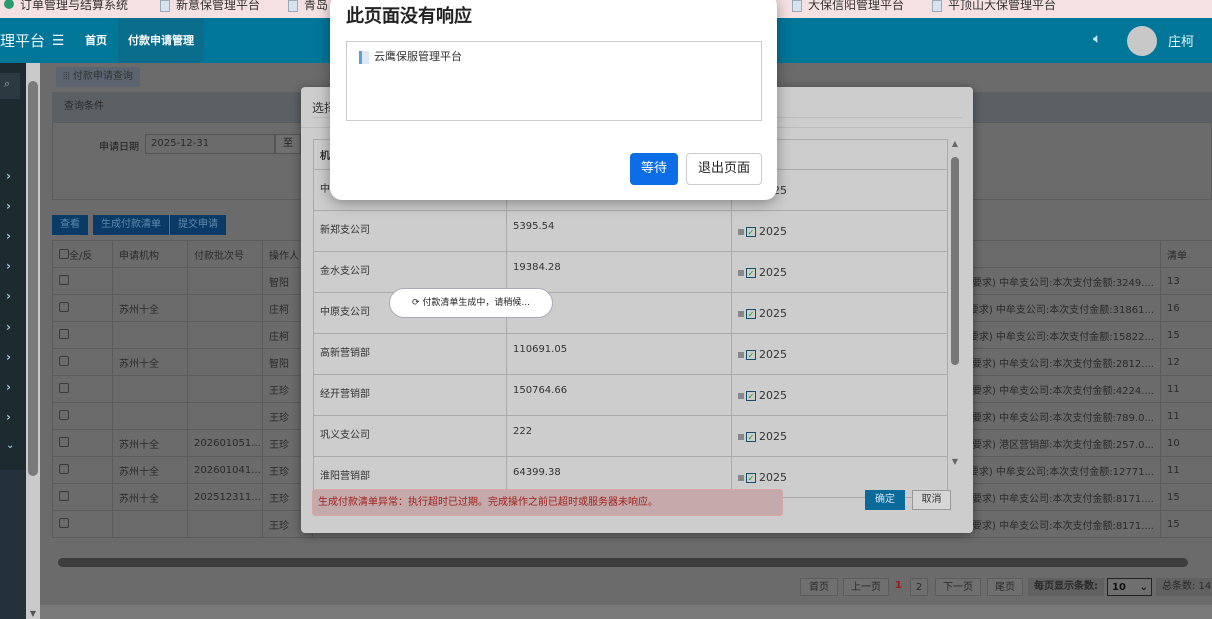  What do you see at coordinates (10, 86) in the screenshot?
I see `search-icon: ⌕` at bounding box center [10, 86].